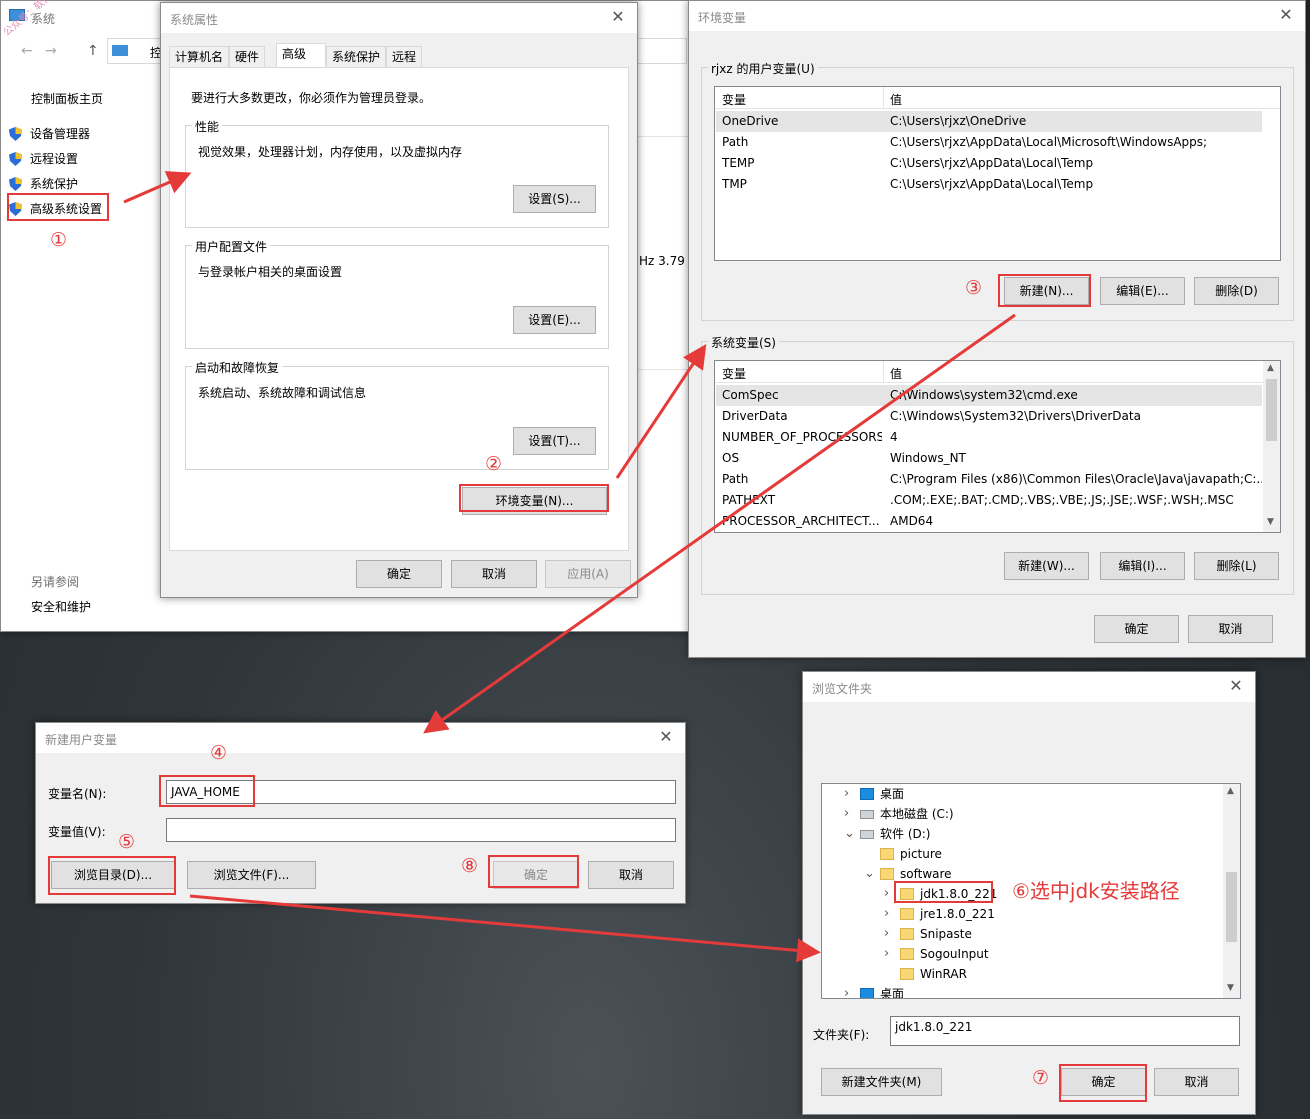 The image size is (1310, 1119). What do you see at coordinates (661, 411) in the screenshot?
I see `arrow-to-system-variables` at bounding box center [661, 411].